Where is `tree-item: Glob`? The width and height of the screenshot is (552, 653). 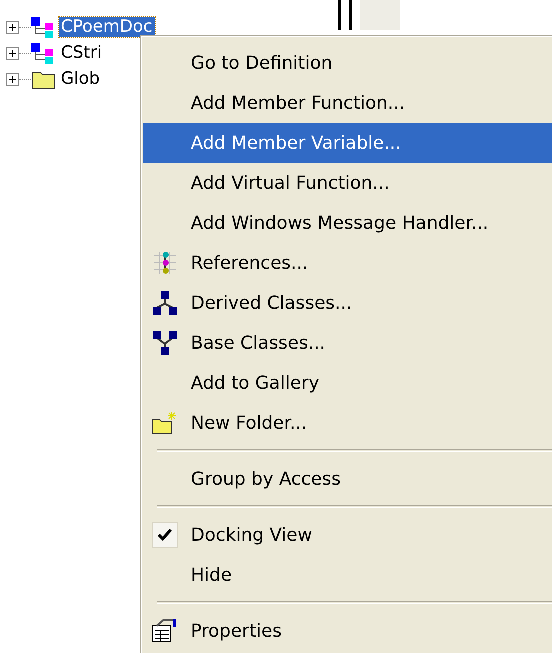
tree-item: Glob is located at coordinates (80, 79).